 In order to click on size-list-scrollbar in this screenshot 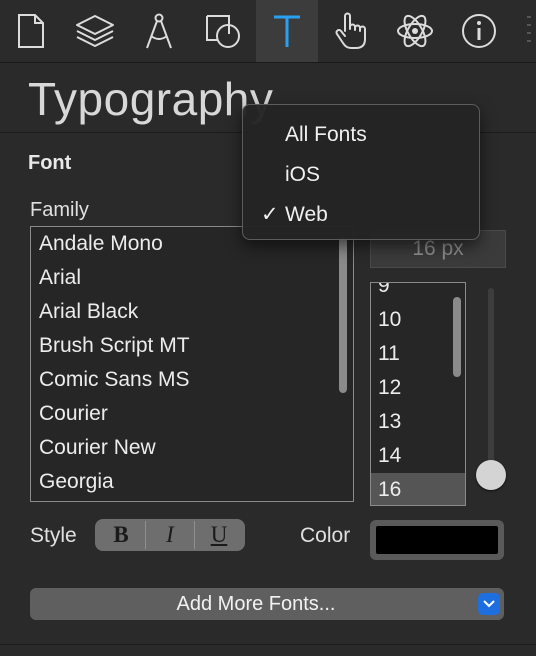, I will do `click(457, 337)`.